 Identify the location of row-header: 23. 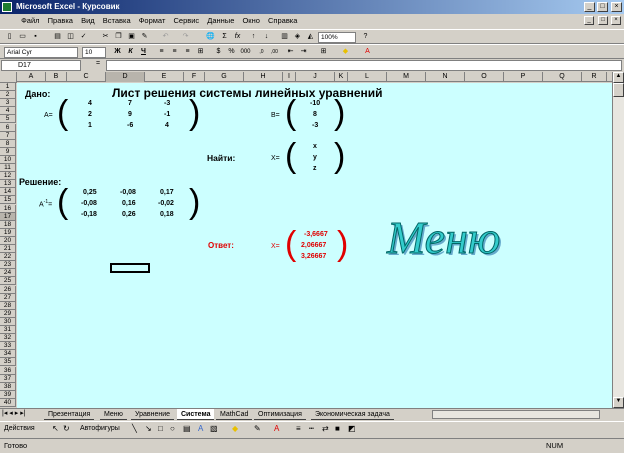
(8, 265).